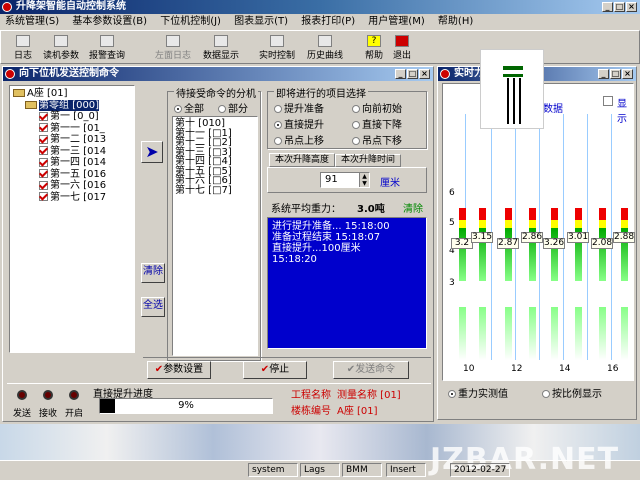 This screenshot has height=480, width=640. I want to click on log-line: 准备过程结束 15:18:07, so click(326, 237).